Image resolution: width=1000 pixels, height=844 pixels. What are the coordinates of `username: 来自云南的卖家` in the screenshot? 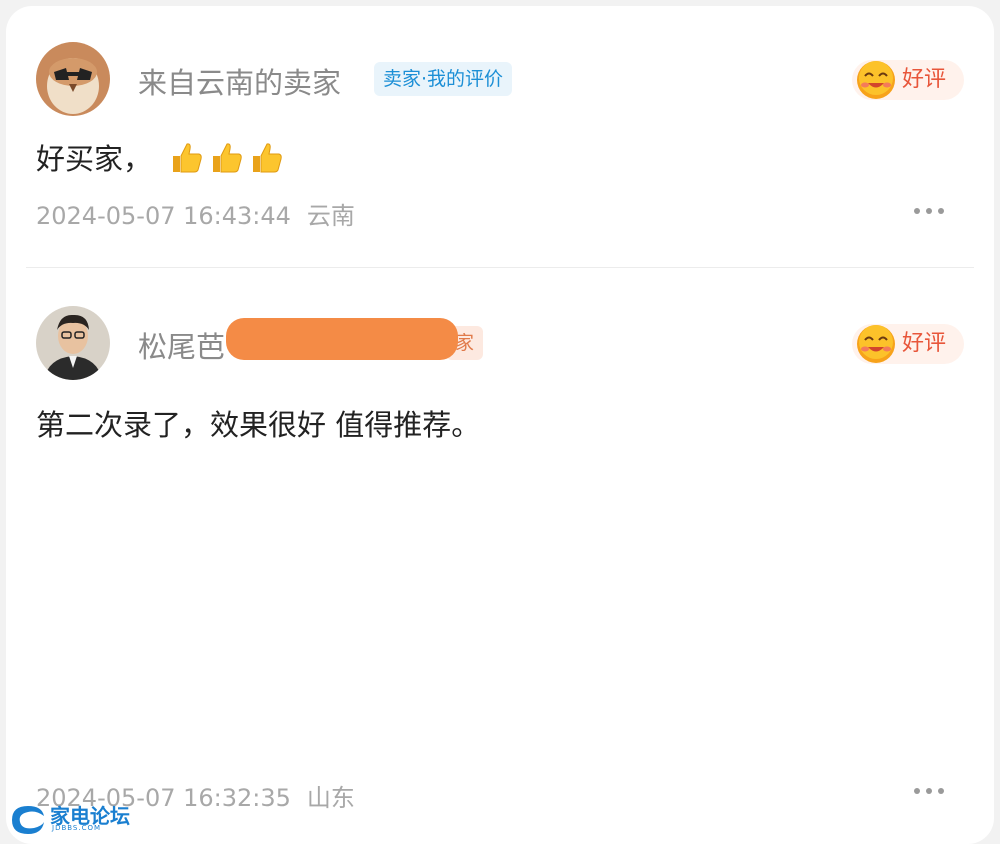 It's located at (239, 81).